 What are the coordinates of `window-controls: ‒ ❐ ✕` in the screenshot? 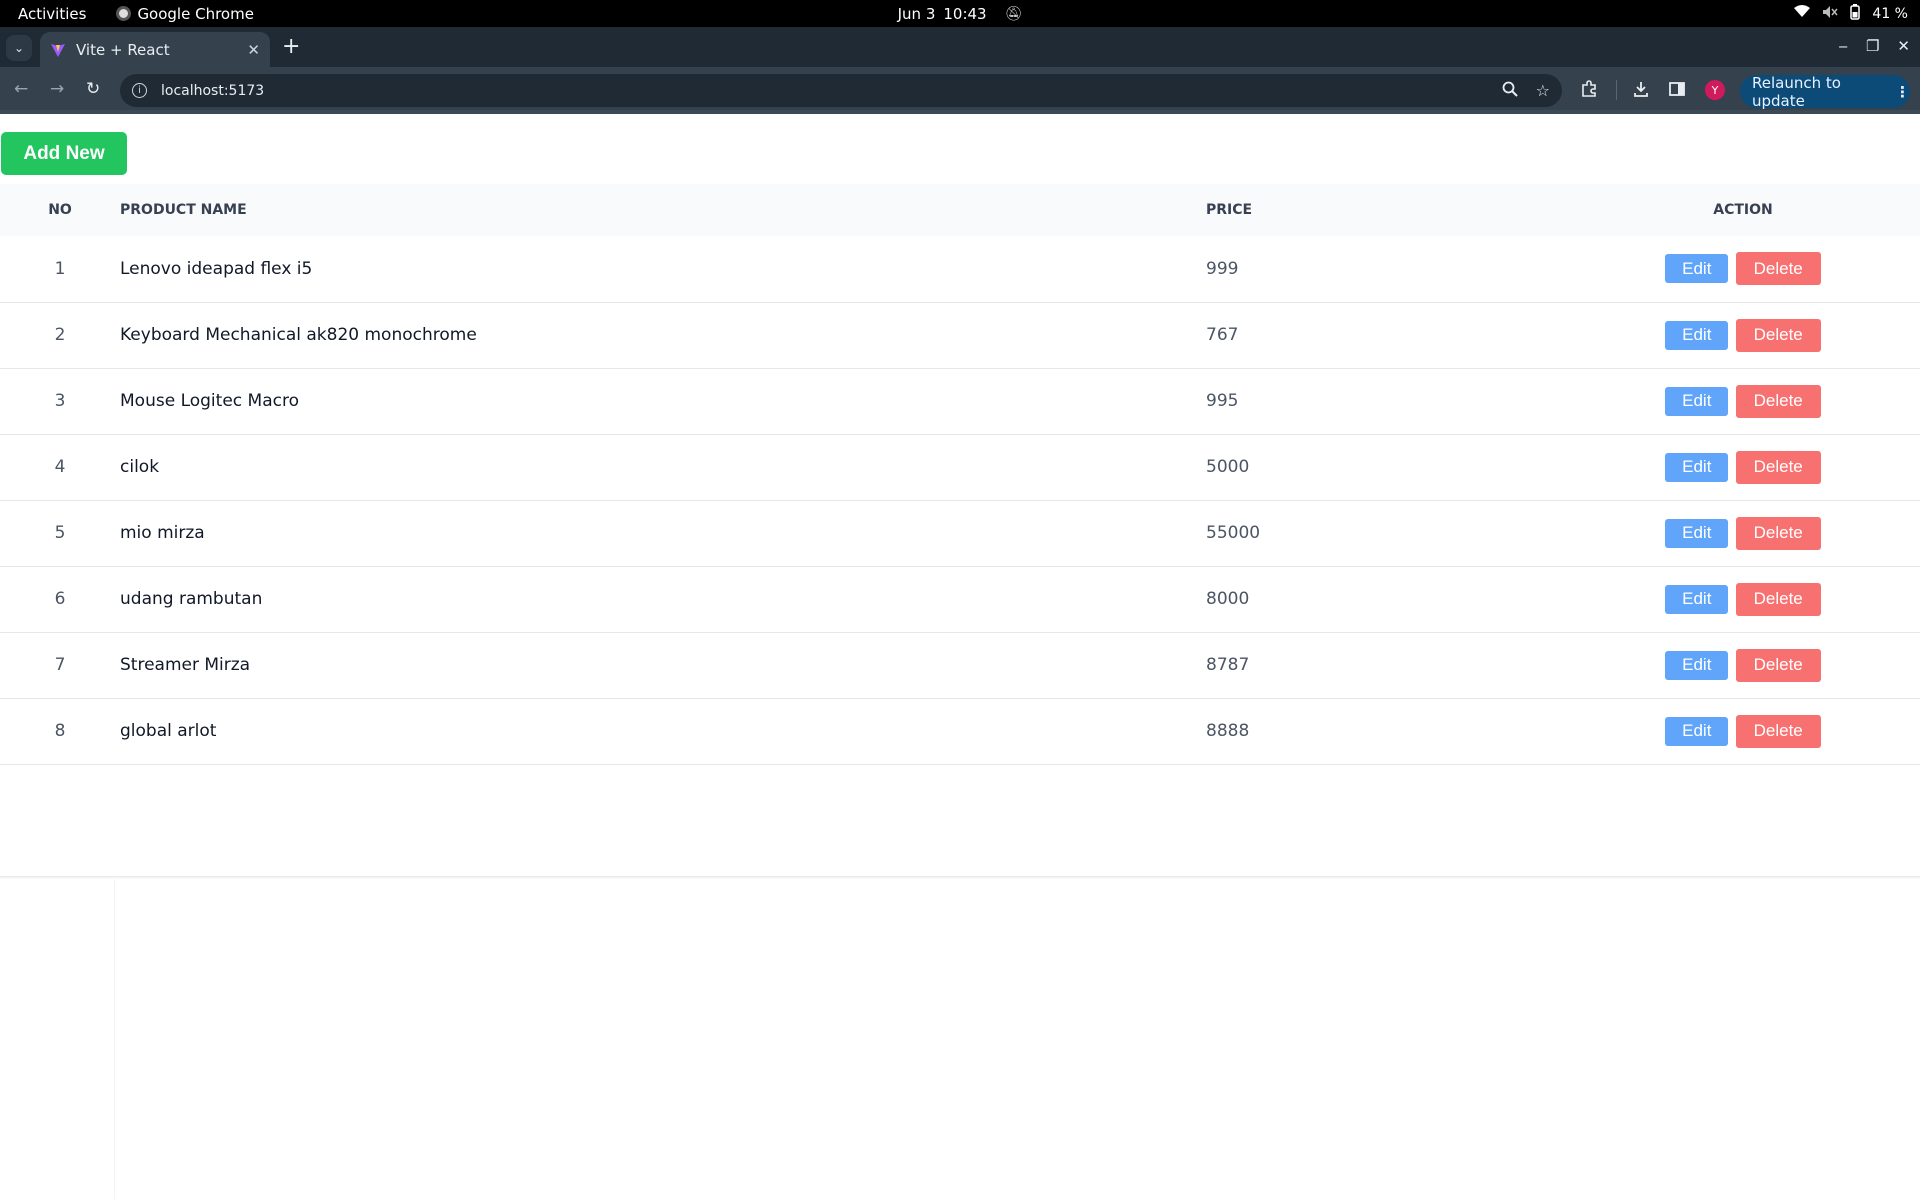 It's located at (1874, 46).